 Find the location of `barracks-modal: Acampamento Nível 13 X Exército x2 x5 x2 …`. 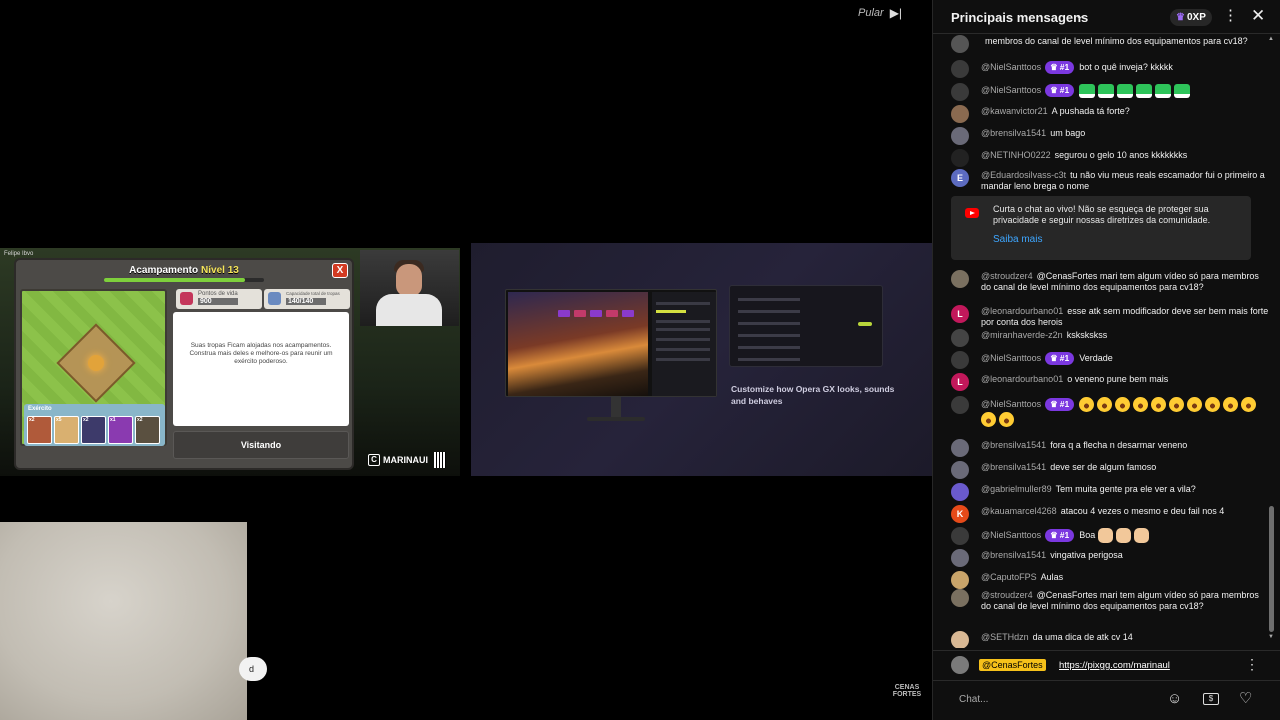

barracks-modal: Acampamento Nível 13 X Exército x2 x5 x2 … is located at coordinates (184, 364).